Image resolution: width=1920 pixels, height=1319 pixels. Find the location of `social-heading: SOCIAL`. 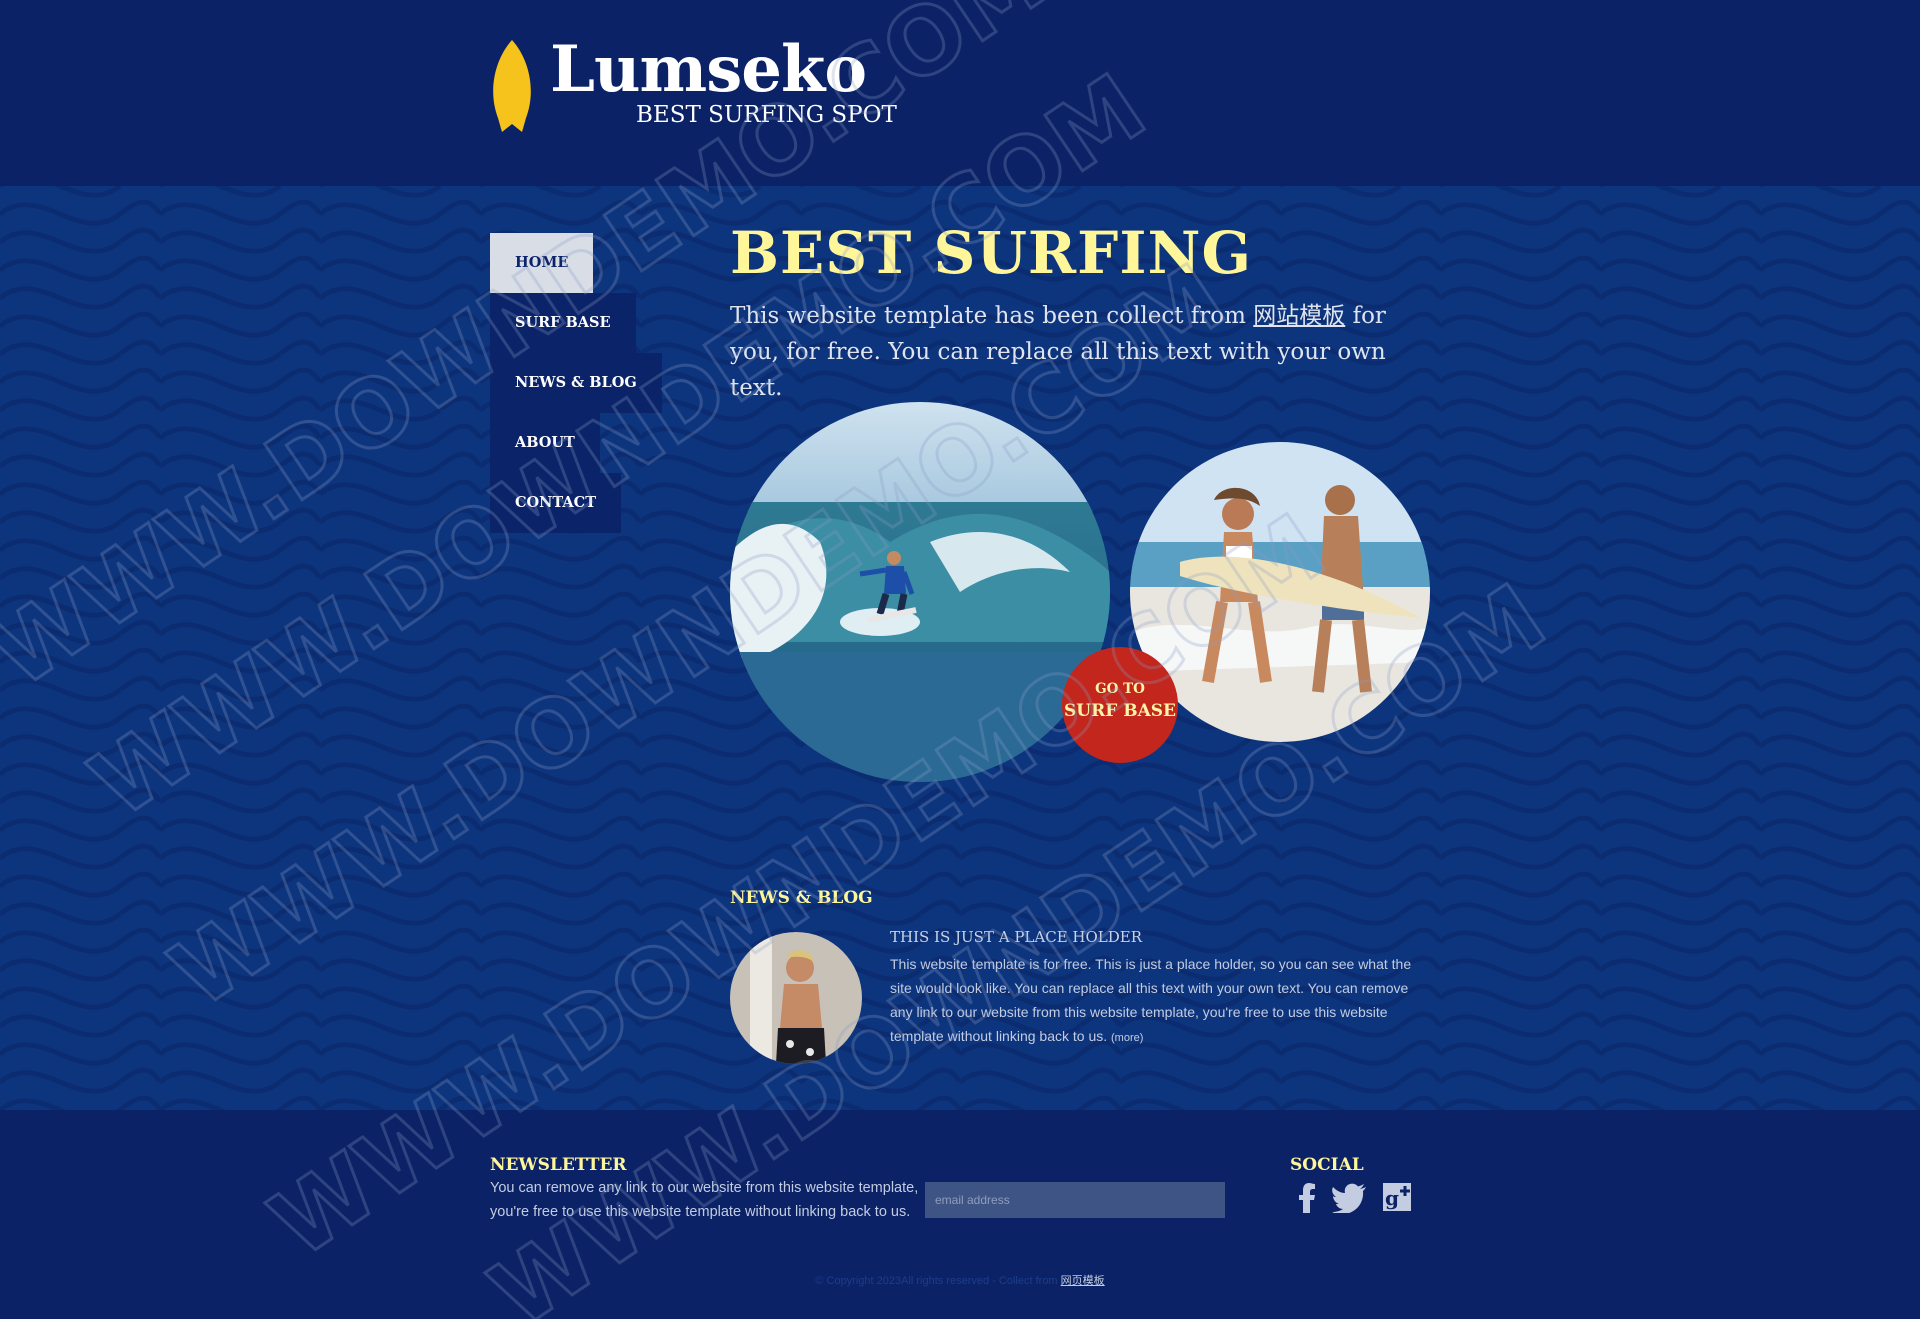

social-heading: SOCIAL is located at coordinates (1327, 1165).